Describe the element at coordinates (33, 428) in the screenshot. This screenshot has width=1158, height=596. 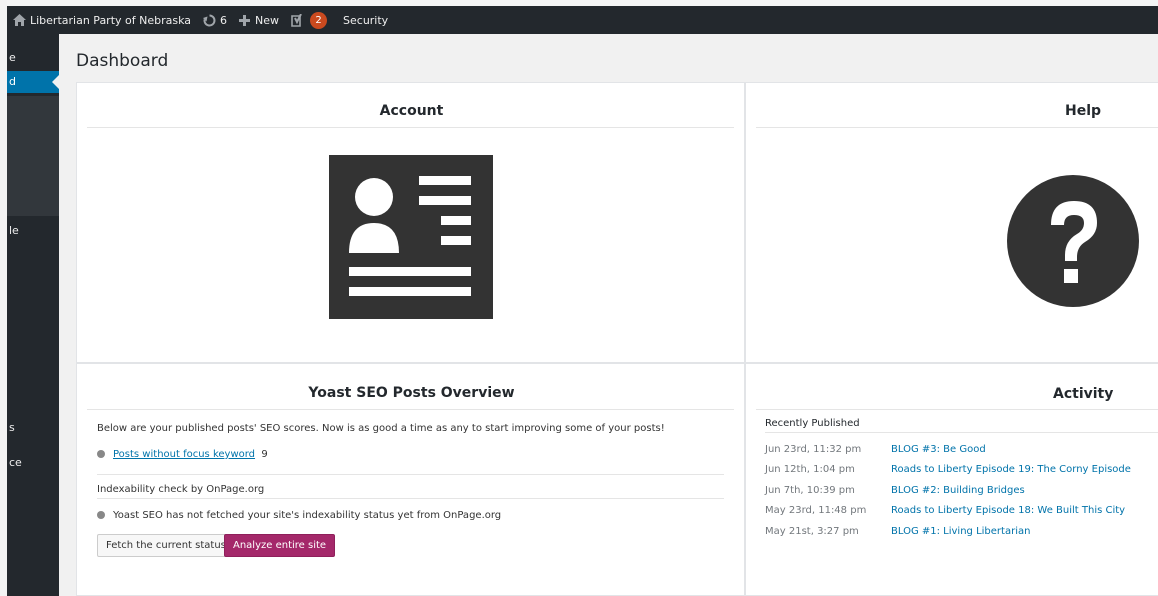
I see `sidebar-item-4: s` at that location.